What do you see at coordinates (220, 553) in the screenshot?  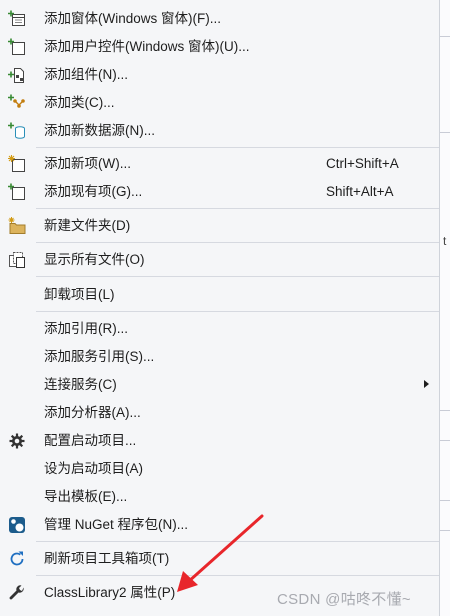 I see `annotation-arrow-icon` at bounding box center [220, 553].